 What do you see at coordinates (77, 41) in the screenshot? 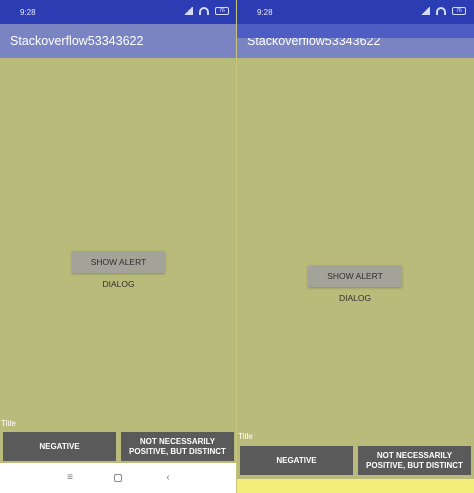
I see `app-title: Stackoverflow53343622` at bounding box center [77, 41].